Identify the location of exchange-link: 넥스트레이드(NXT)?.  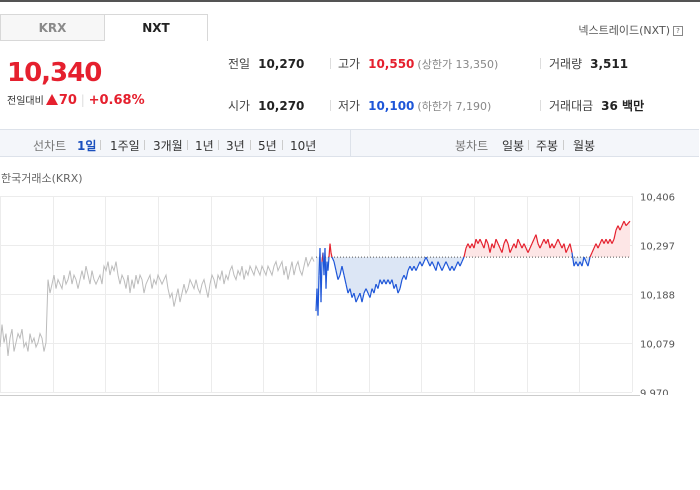
(630, 30).